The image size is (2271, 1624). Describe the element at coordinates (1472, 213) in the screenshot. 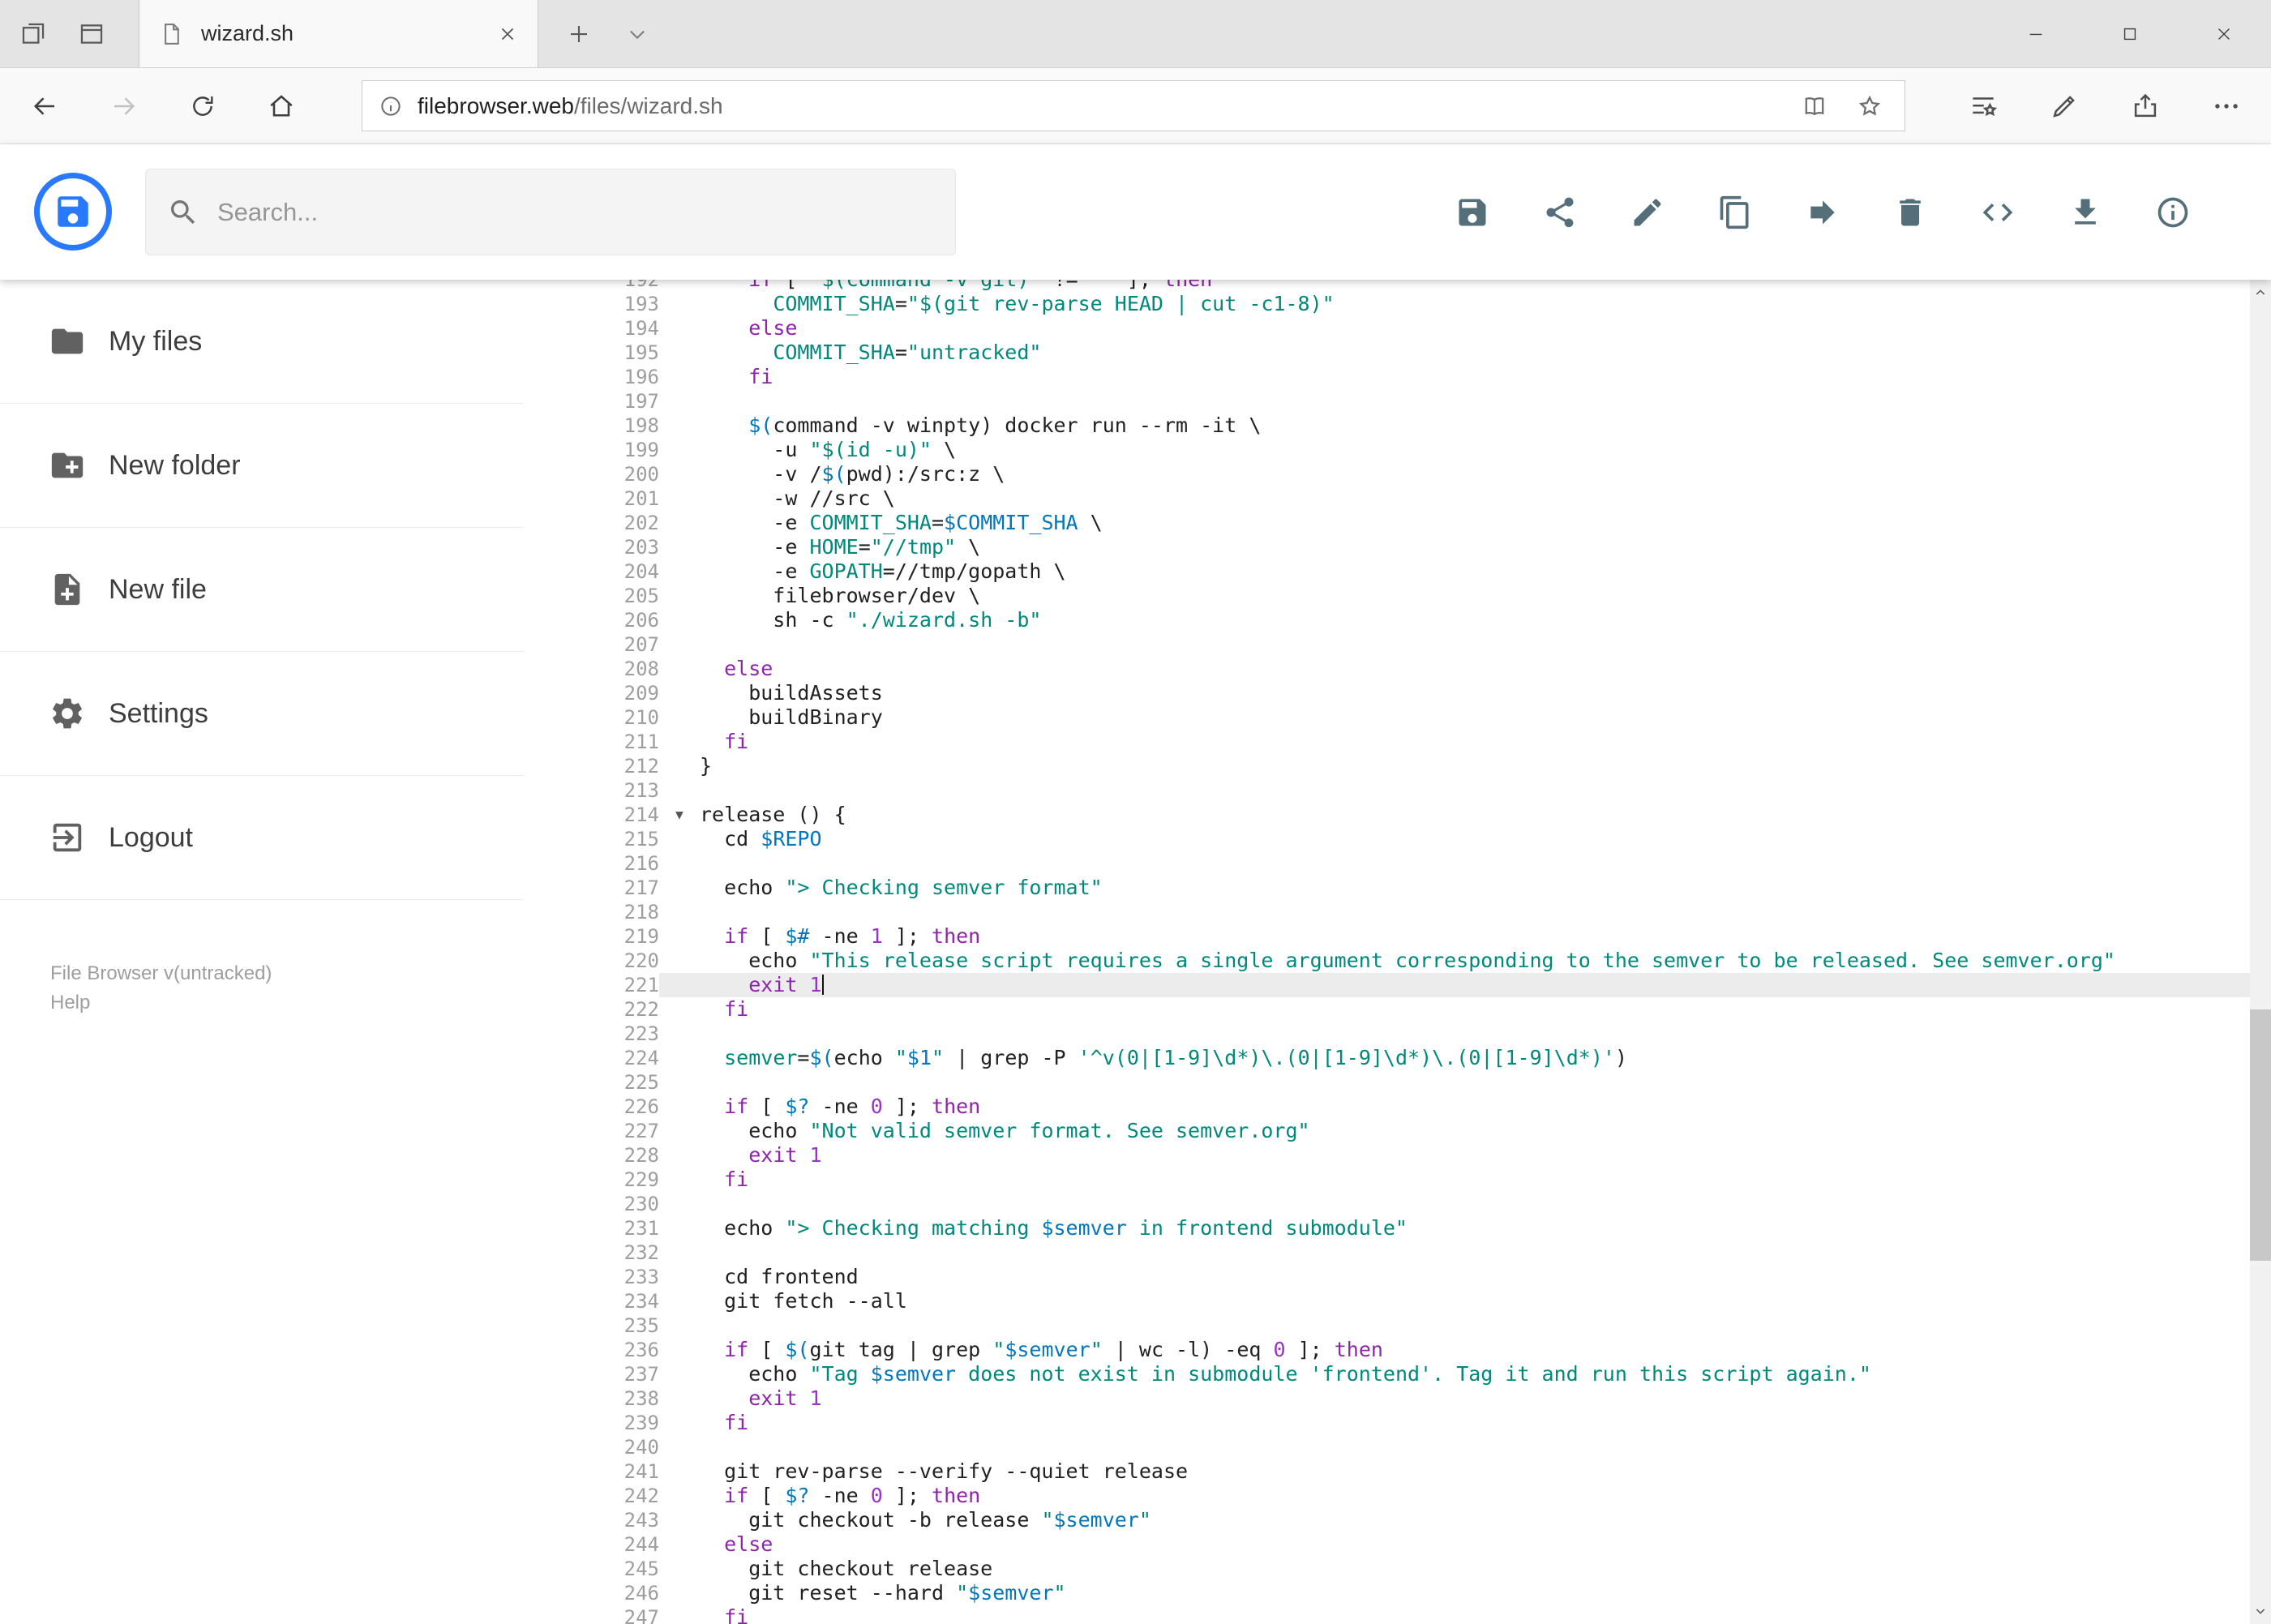

I see `save-button` at that location.